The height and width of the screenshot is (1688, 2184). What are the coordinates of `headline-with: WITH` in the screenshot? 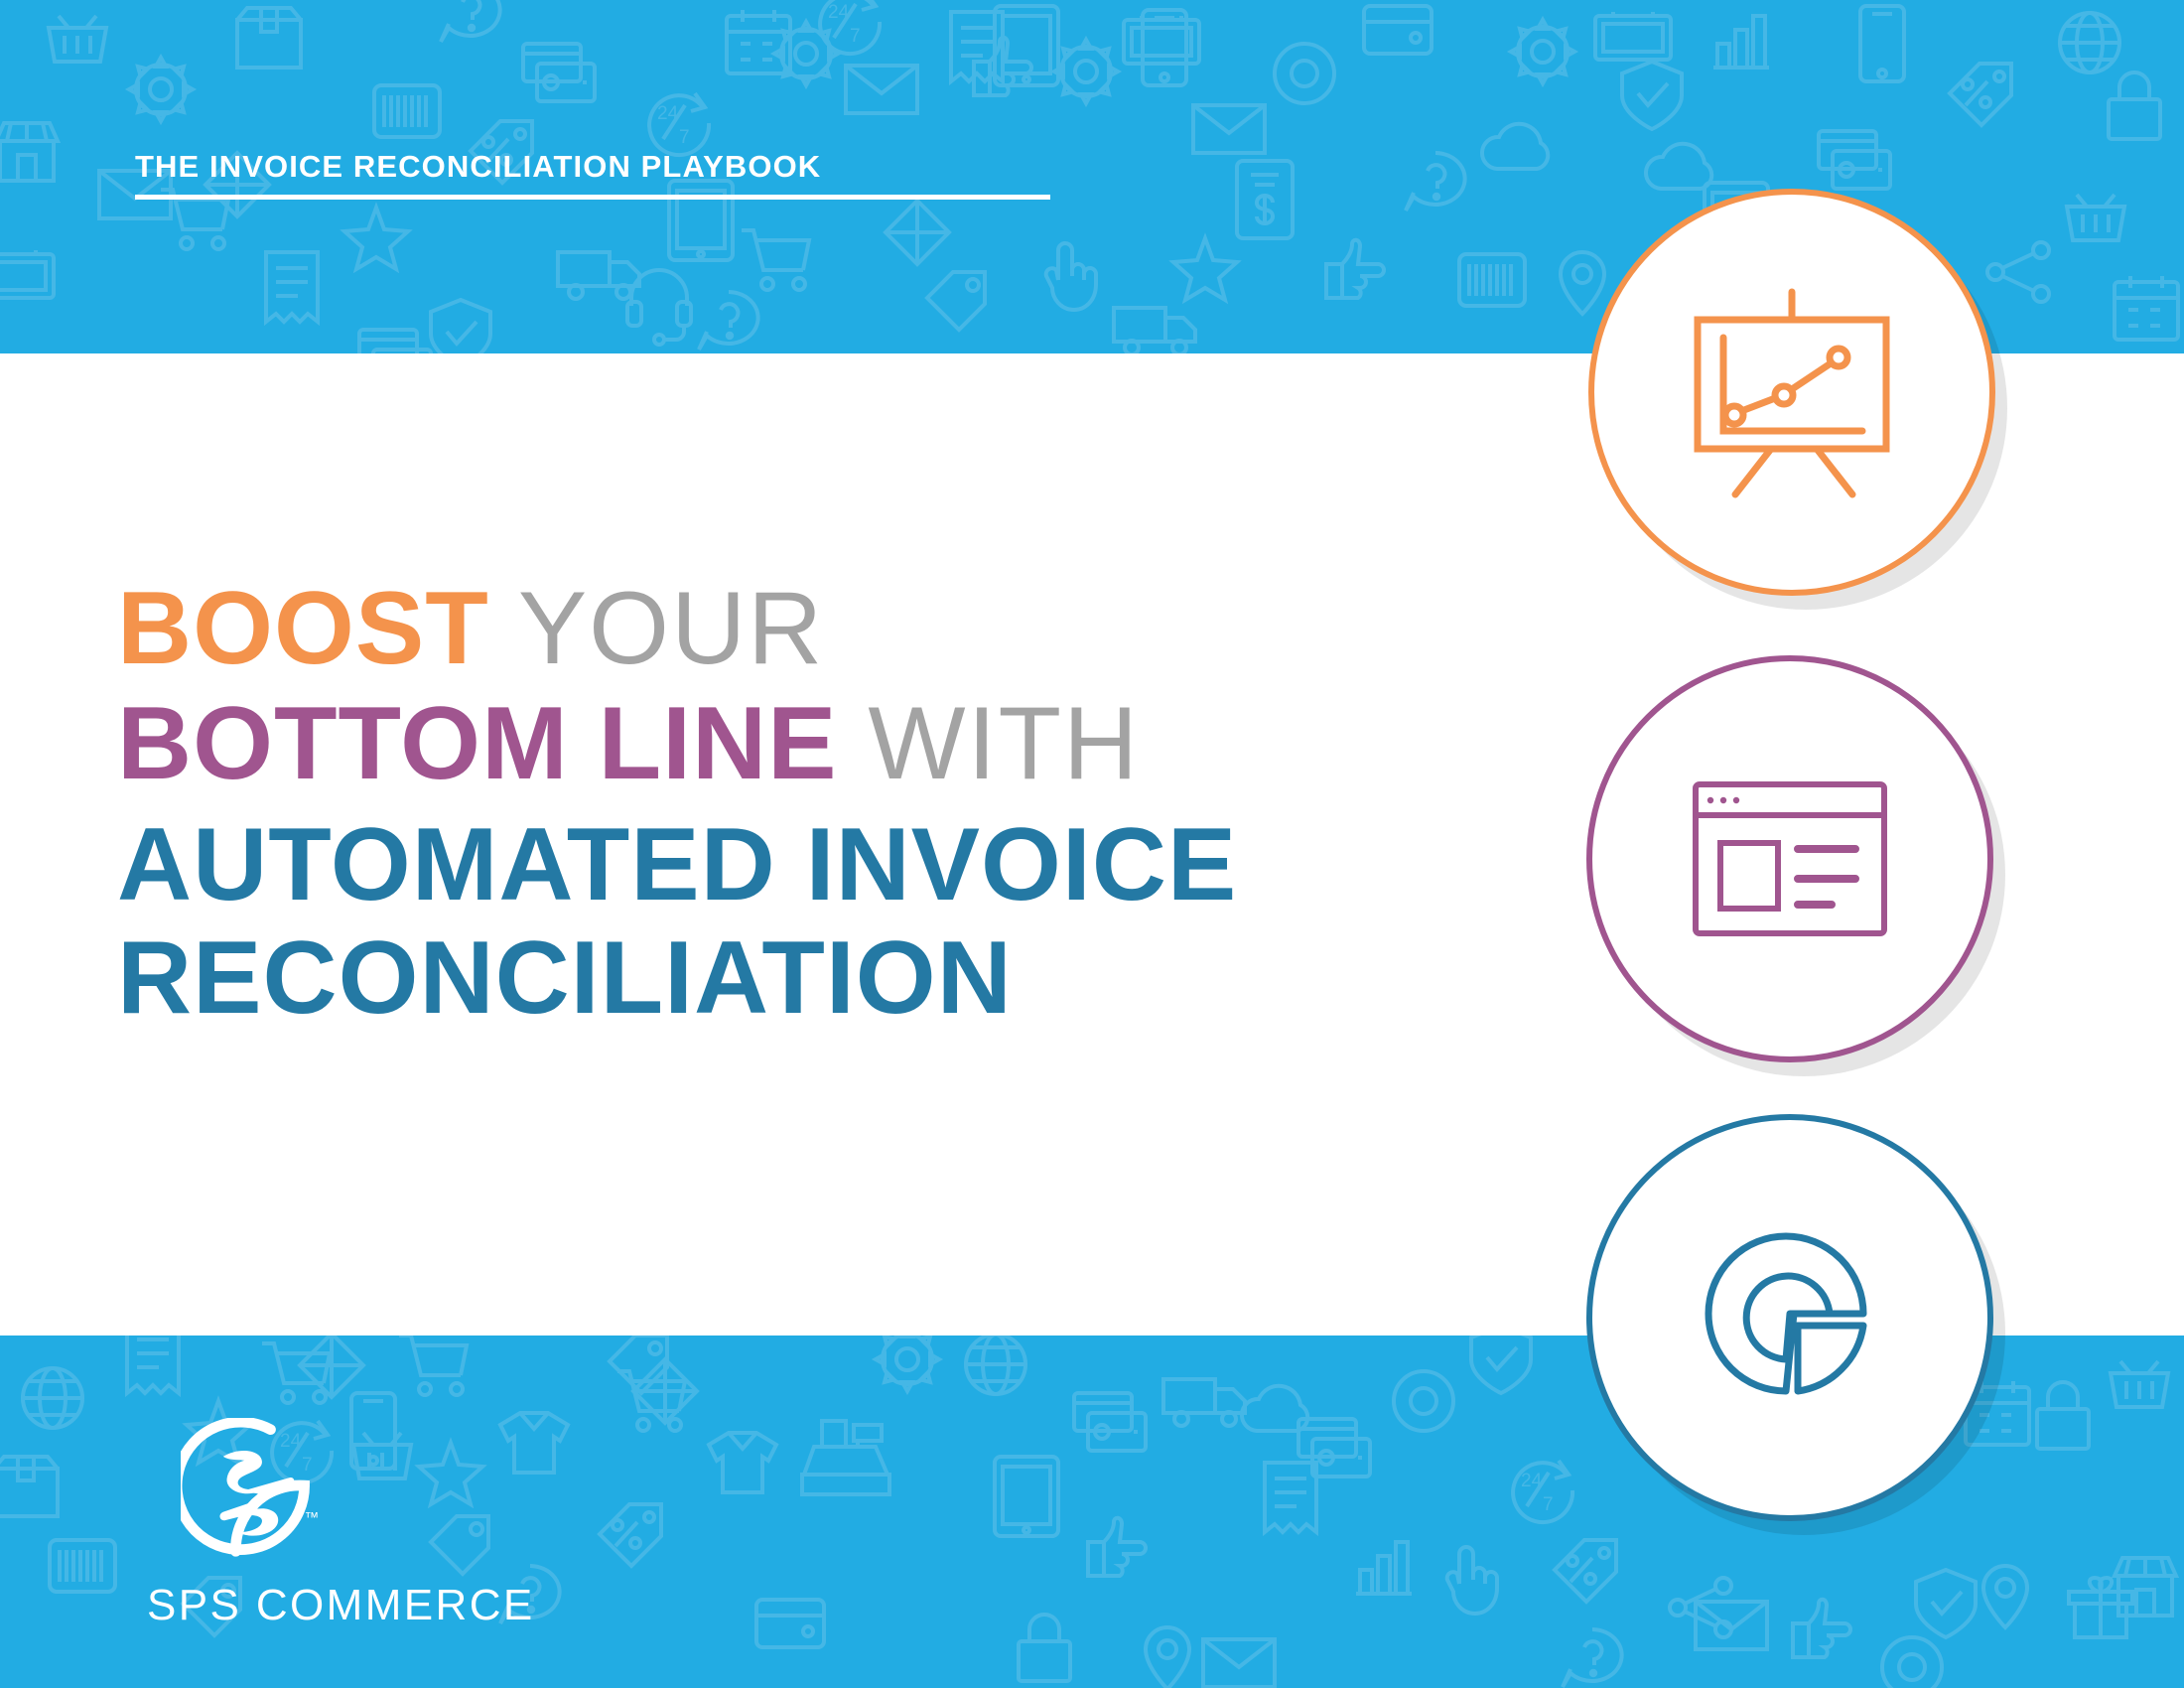 It's located at (989, 744).